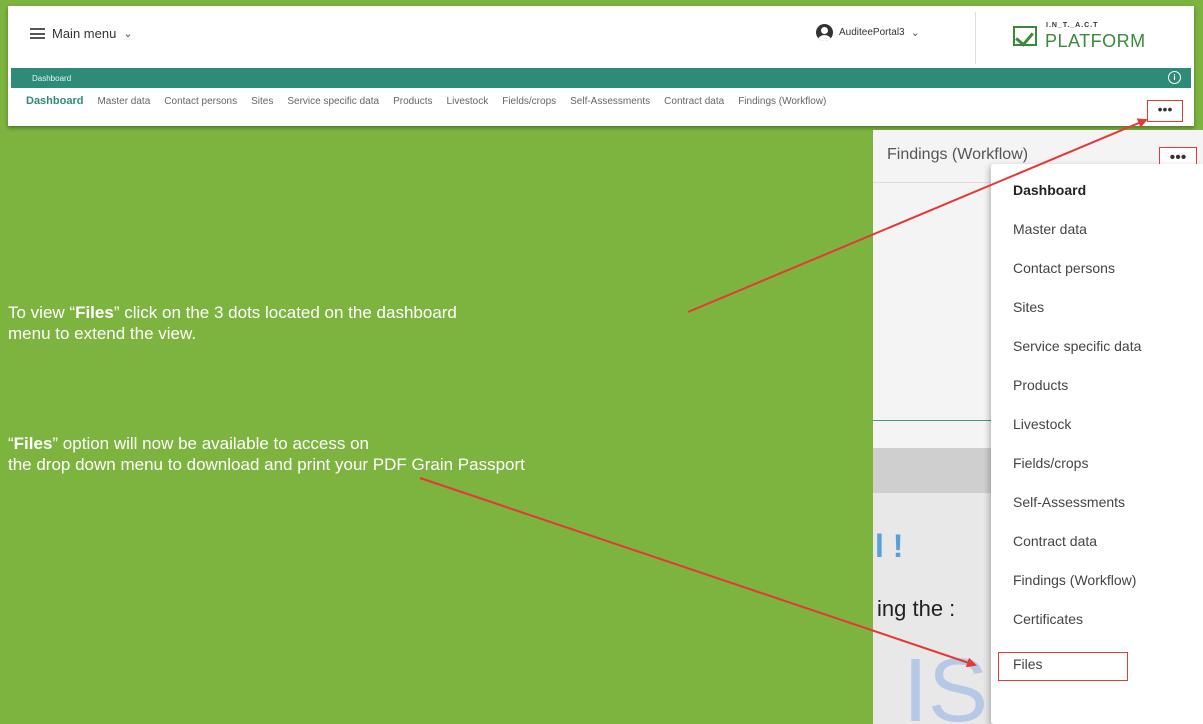 The height and width of the screenshot is (724, 1203). I want to click on arrow-to-files-item, so click(698, 572).